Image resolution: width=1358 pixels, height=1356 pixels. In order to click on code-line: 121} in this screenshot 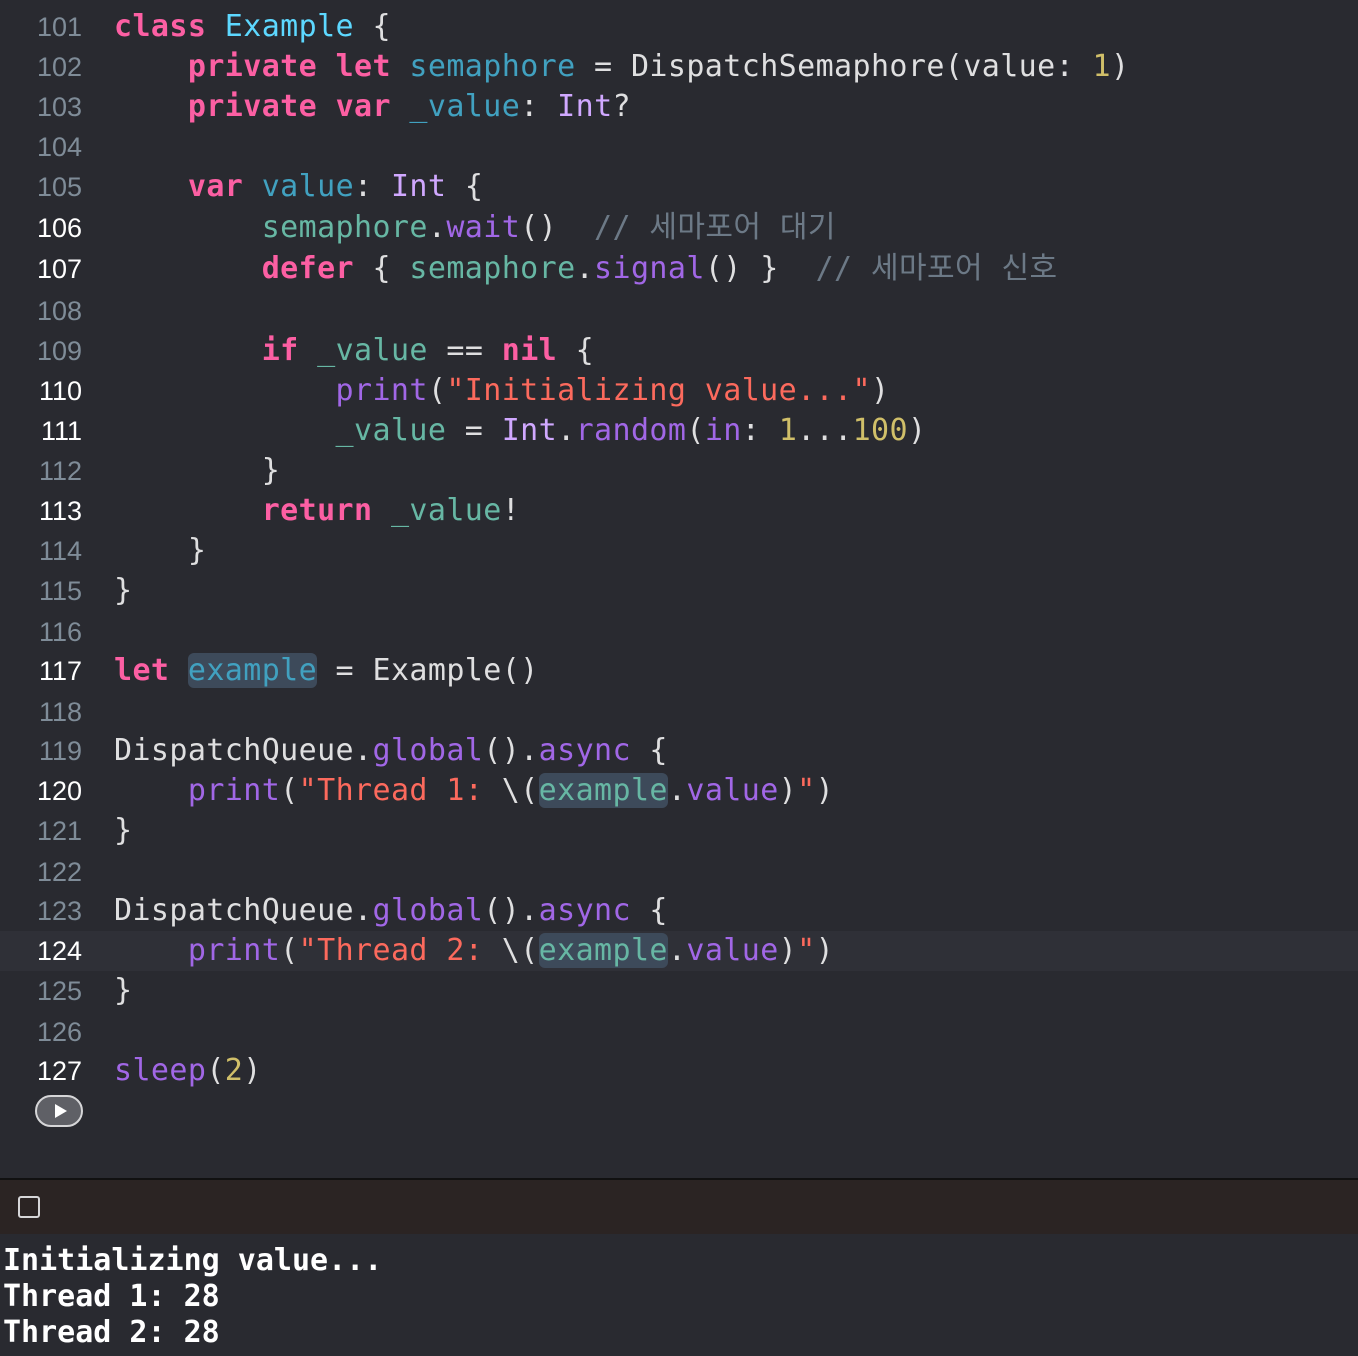, I will do `click(679, 831)`.